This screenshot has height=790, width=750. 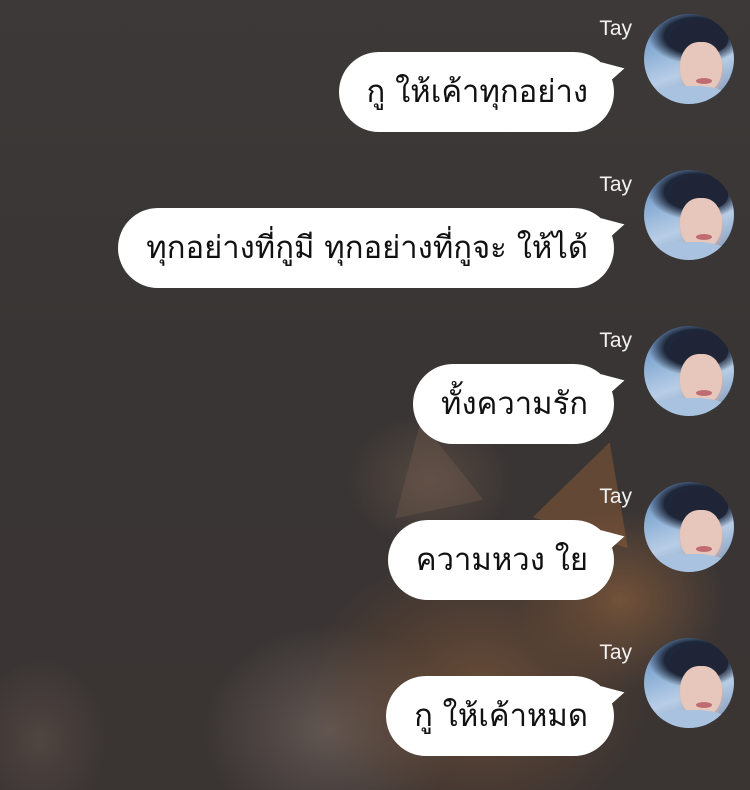 I want to click on message-bubble: ทุกอย่างที่กูมี ทุกอย่างที่กูจะ ให้ได้, so click(x=373, y=248).